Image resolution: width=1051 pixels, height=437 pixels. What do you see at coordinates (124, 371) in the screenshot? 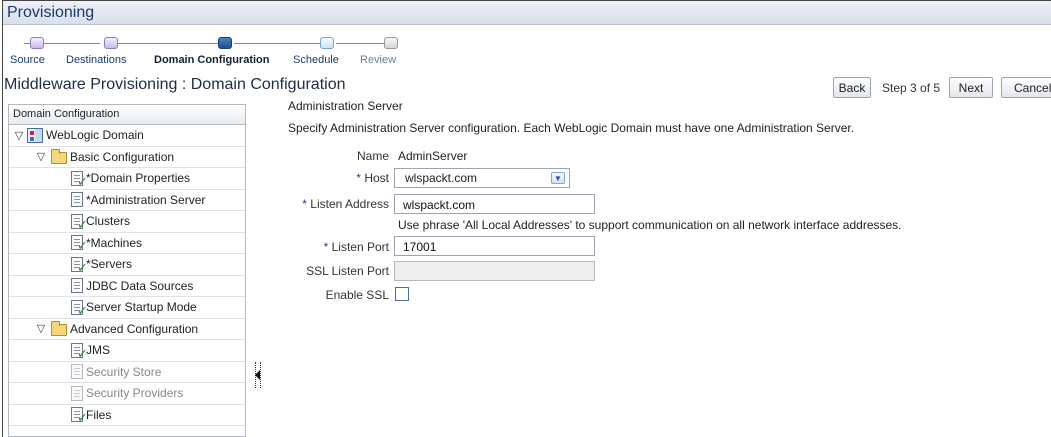
I see `tree-item-label: Security Store` at bounding box center [124, 371].